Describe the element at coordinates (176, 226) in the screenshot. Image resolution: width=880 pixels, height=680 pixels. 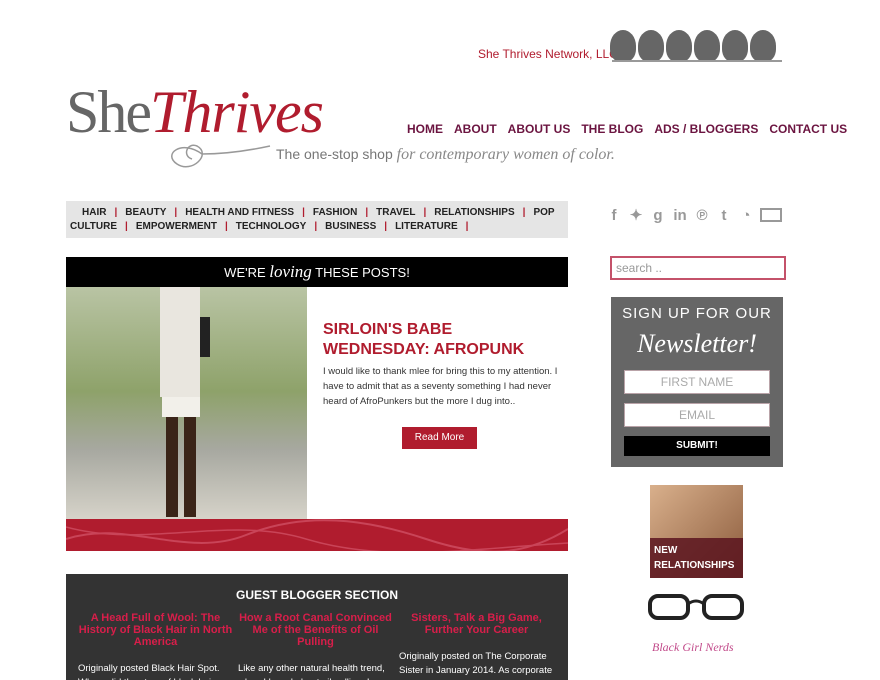
I see `category-empowerment: EMPOWERMENT` at that location.